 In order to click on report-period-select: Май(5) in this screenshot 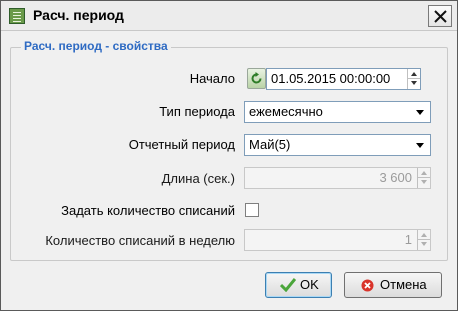, I will do `click(337, 145)`.